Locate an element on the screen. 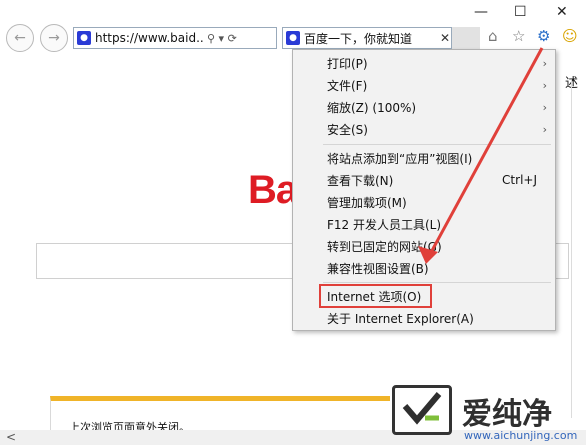 Image resolution: width=586 pixels, height=445 pixels. watermark: 爱纯净 www.aichunjing.com is located at coordinates (489, 415).